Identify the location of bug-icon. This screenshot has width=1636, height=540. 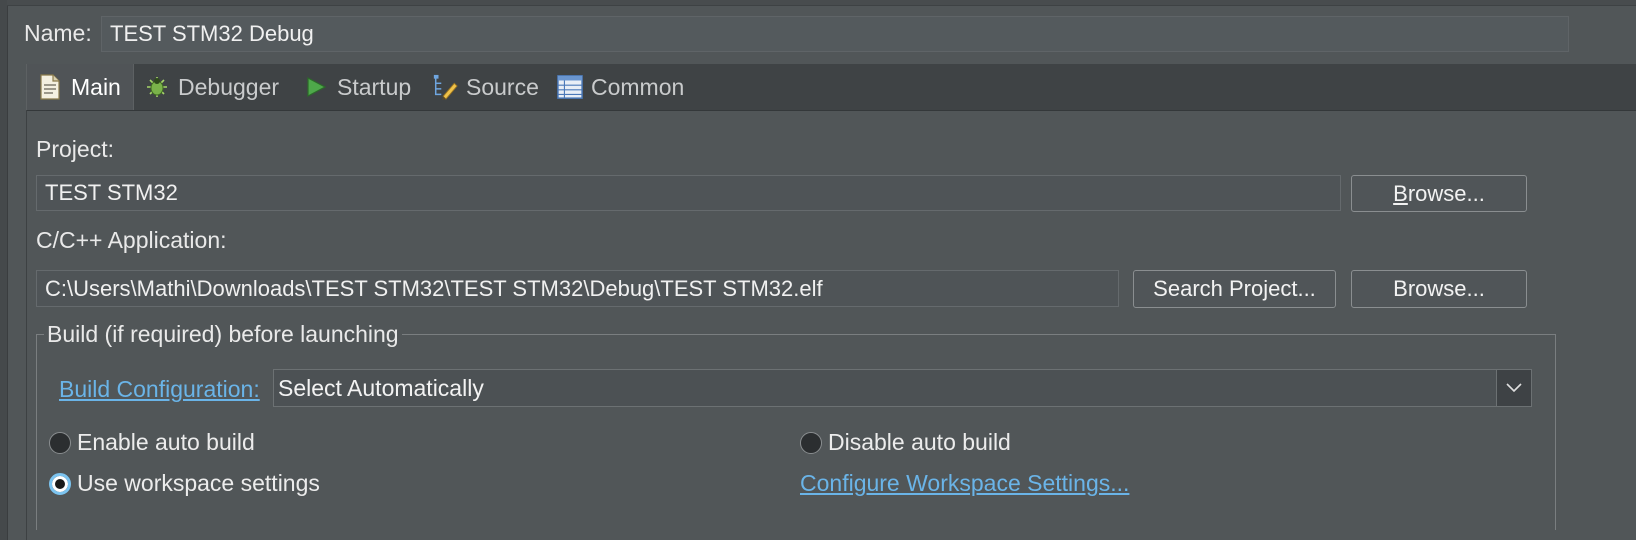
(157, 87).